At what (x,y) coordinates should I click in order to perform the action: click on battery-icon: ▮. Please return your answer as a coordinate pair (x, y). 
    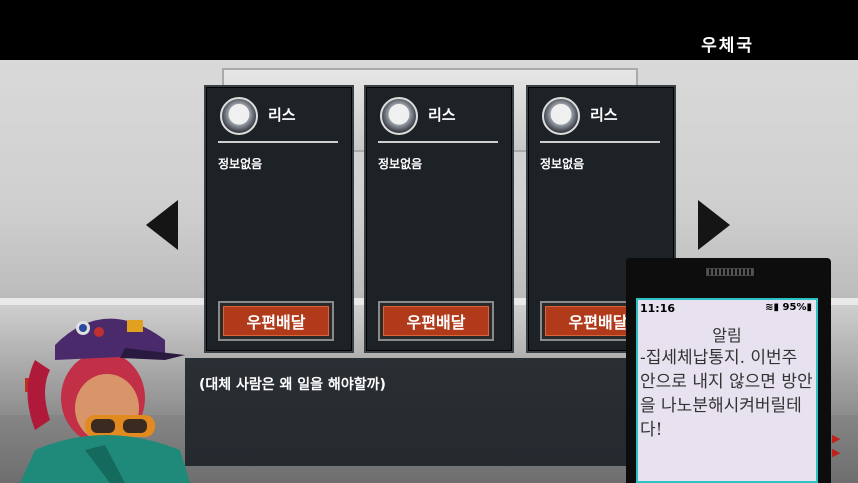
    Looking at the image, I should click on (809, 307).